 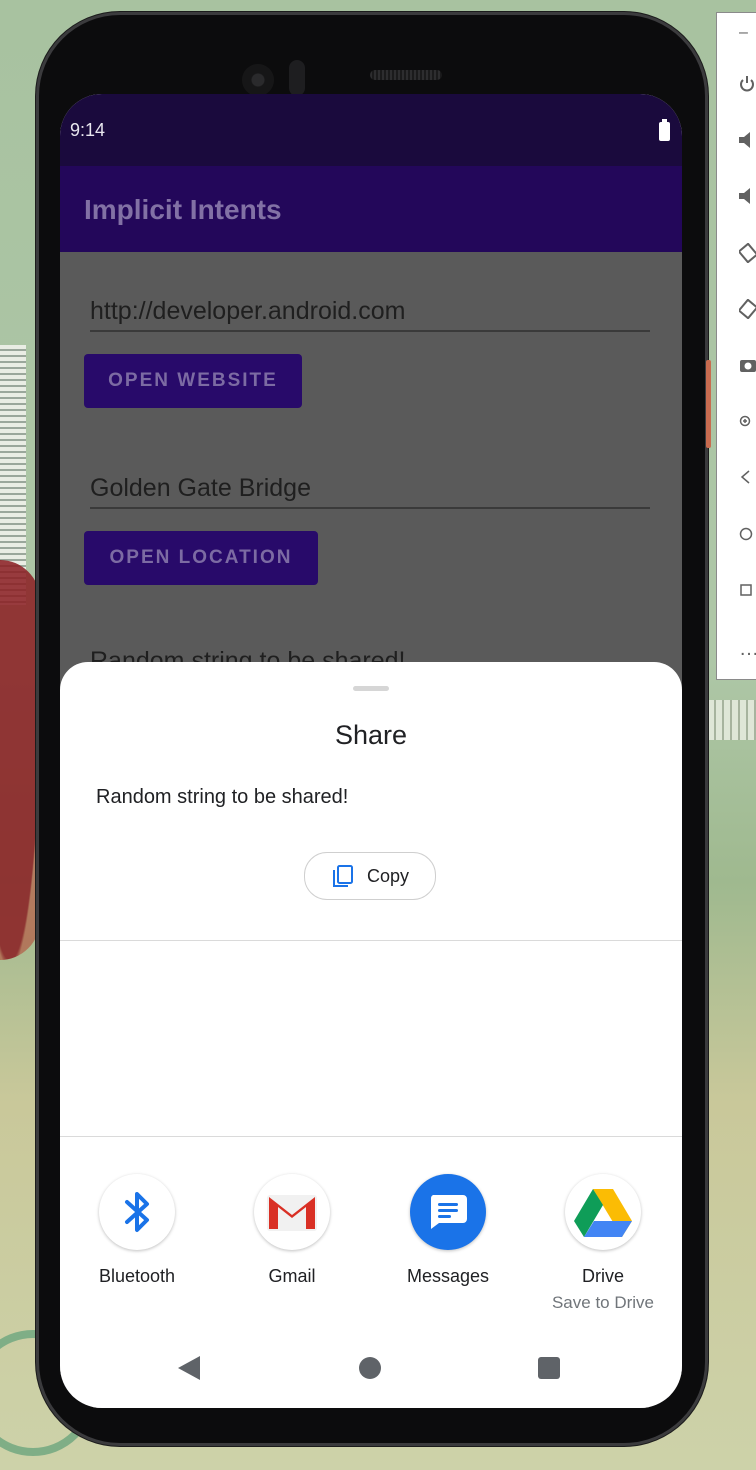 I want to click on minimize-button: –, so click(x=747, y=33).